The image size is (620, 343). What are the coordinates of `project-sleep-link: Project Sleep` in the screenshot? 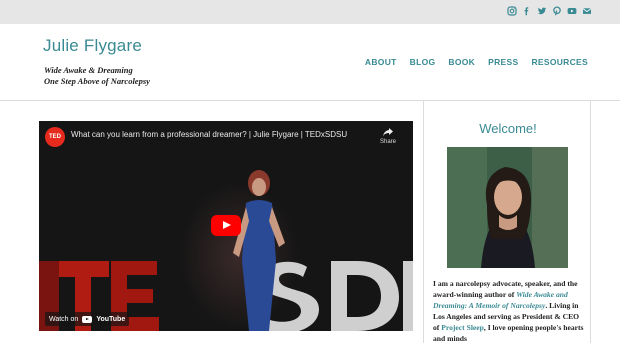 It's located at (462, 327).